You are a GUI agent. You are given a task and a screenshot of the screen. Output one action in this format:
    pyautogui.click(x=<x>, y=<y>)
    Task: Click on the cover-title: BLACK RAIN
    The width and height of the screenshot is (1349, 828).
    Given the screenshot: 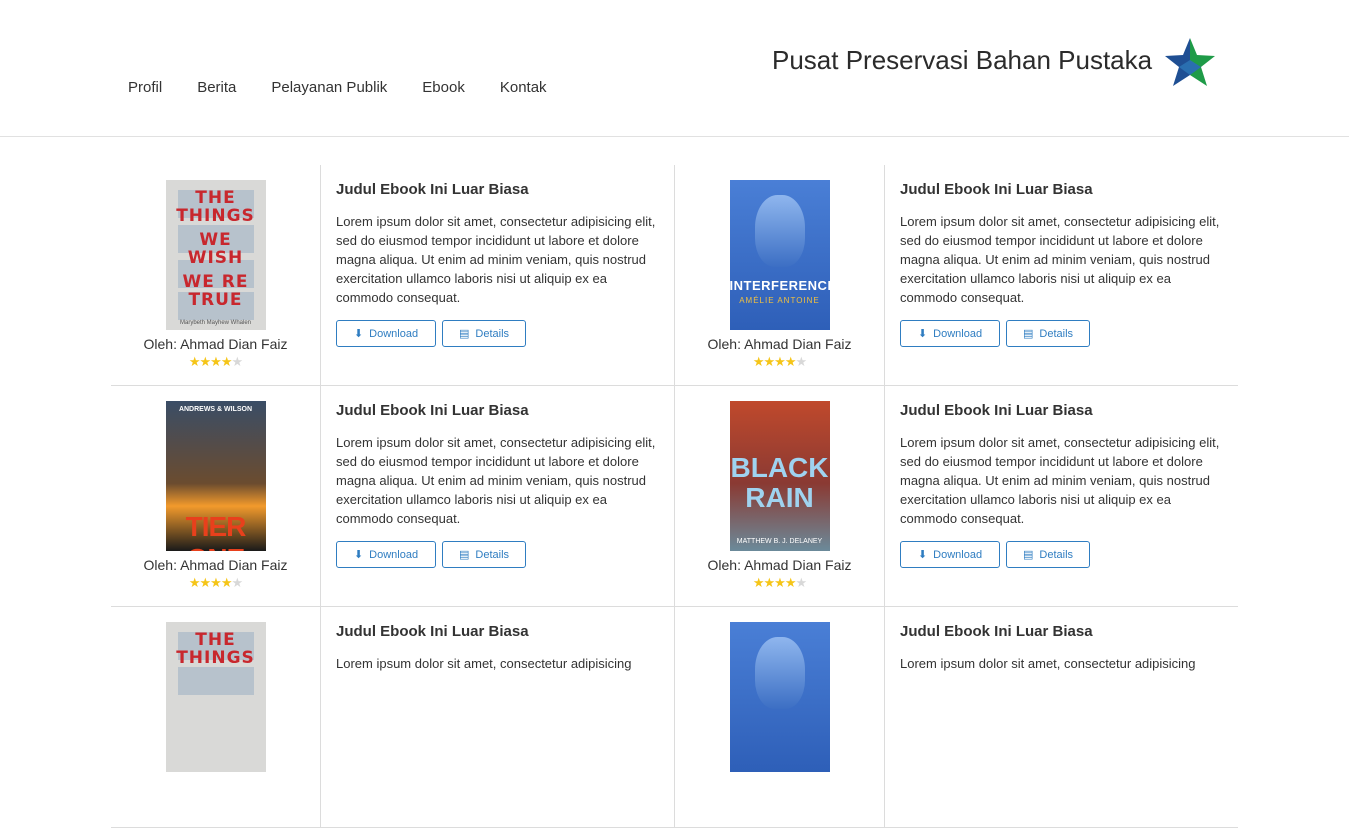 What is the action you would take?
    pyautogui.click(x=779, y=482)
    